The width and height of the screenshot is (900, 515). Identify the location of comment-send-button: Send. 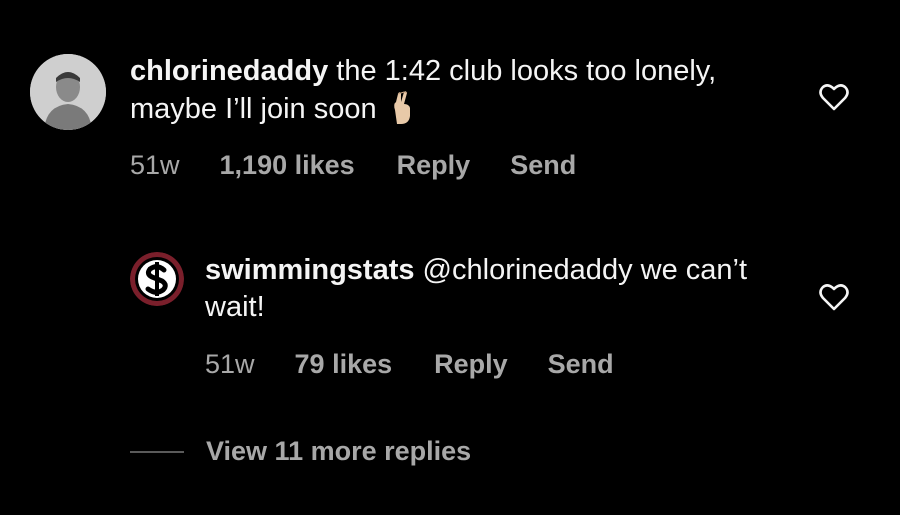
(543, 165).